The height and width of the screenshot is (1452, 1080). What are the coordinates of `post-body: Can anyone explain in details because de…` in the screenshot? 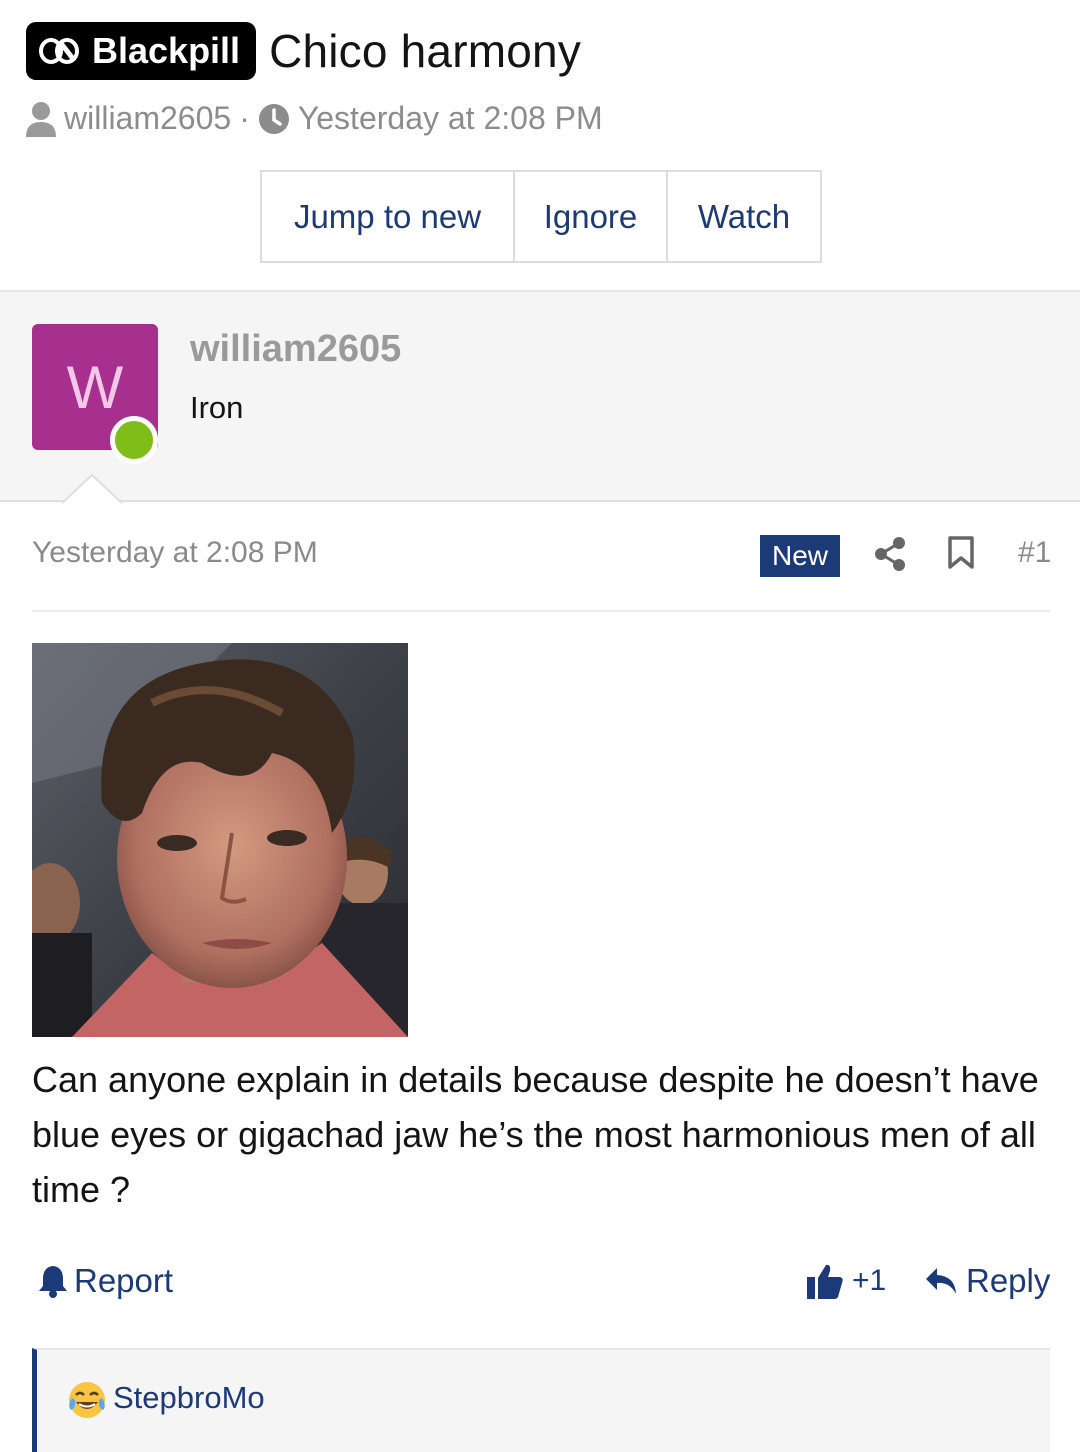 It's located at (535, 1134).